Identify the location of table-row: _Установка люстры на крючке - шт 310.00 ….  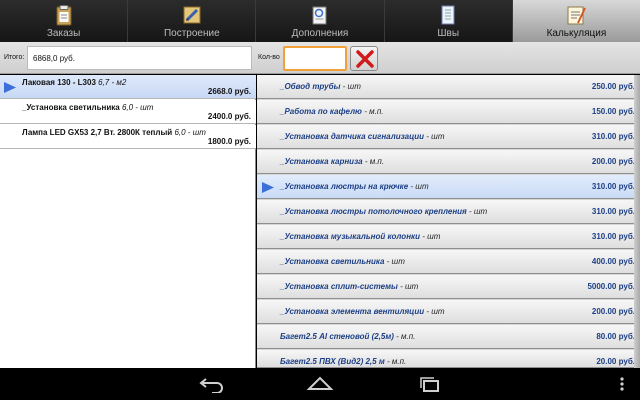
(448, 187).